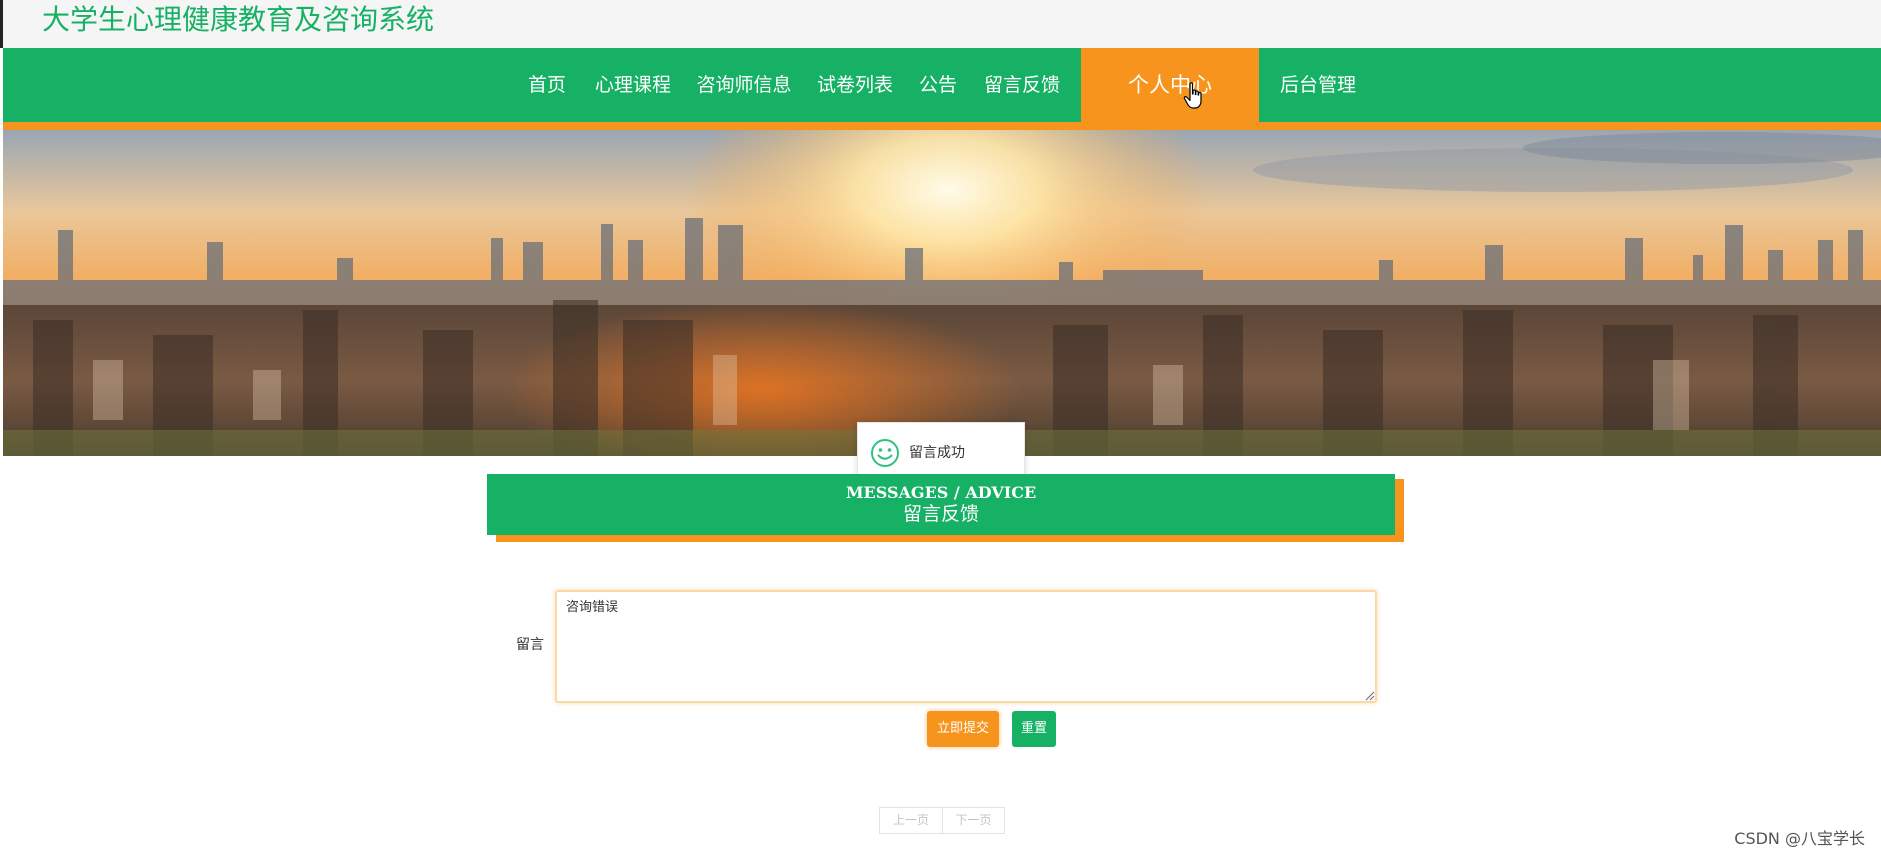 The width and height of the screenshot is (1881, 859). What do you see at coordinates (941, 492) in the screenshot?
I see `section-title-en: MESSAGES / ADVICE` at bounding box center [941, 492].